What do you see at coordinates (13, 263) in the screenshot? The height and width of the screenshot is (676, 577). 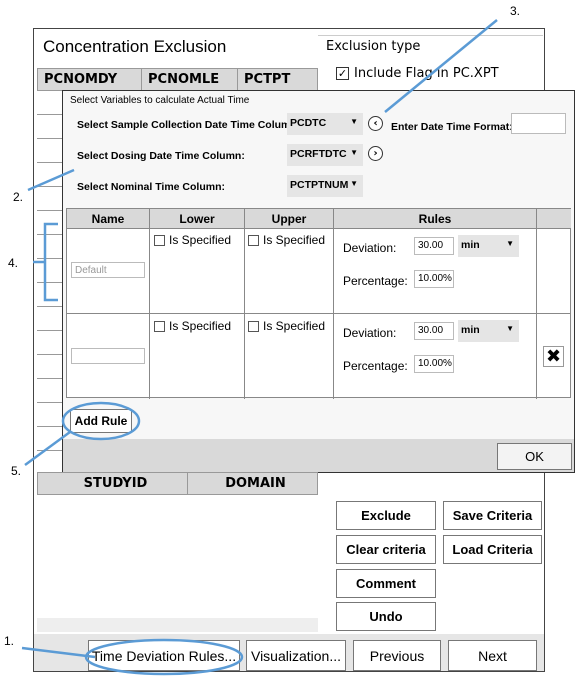 I see `annotation-4: 4.` at bounding box center [13, 263].